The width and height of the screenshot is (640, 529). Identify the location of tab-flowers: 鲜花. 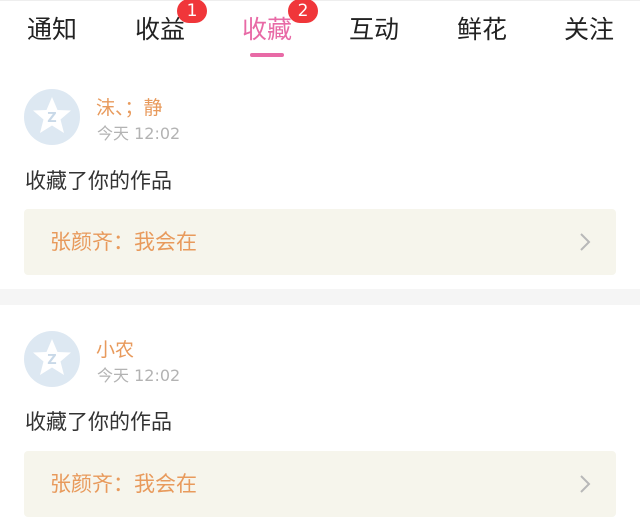
(482, 33).